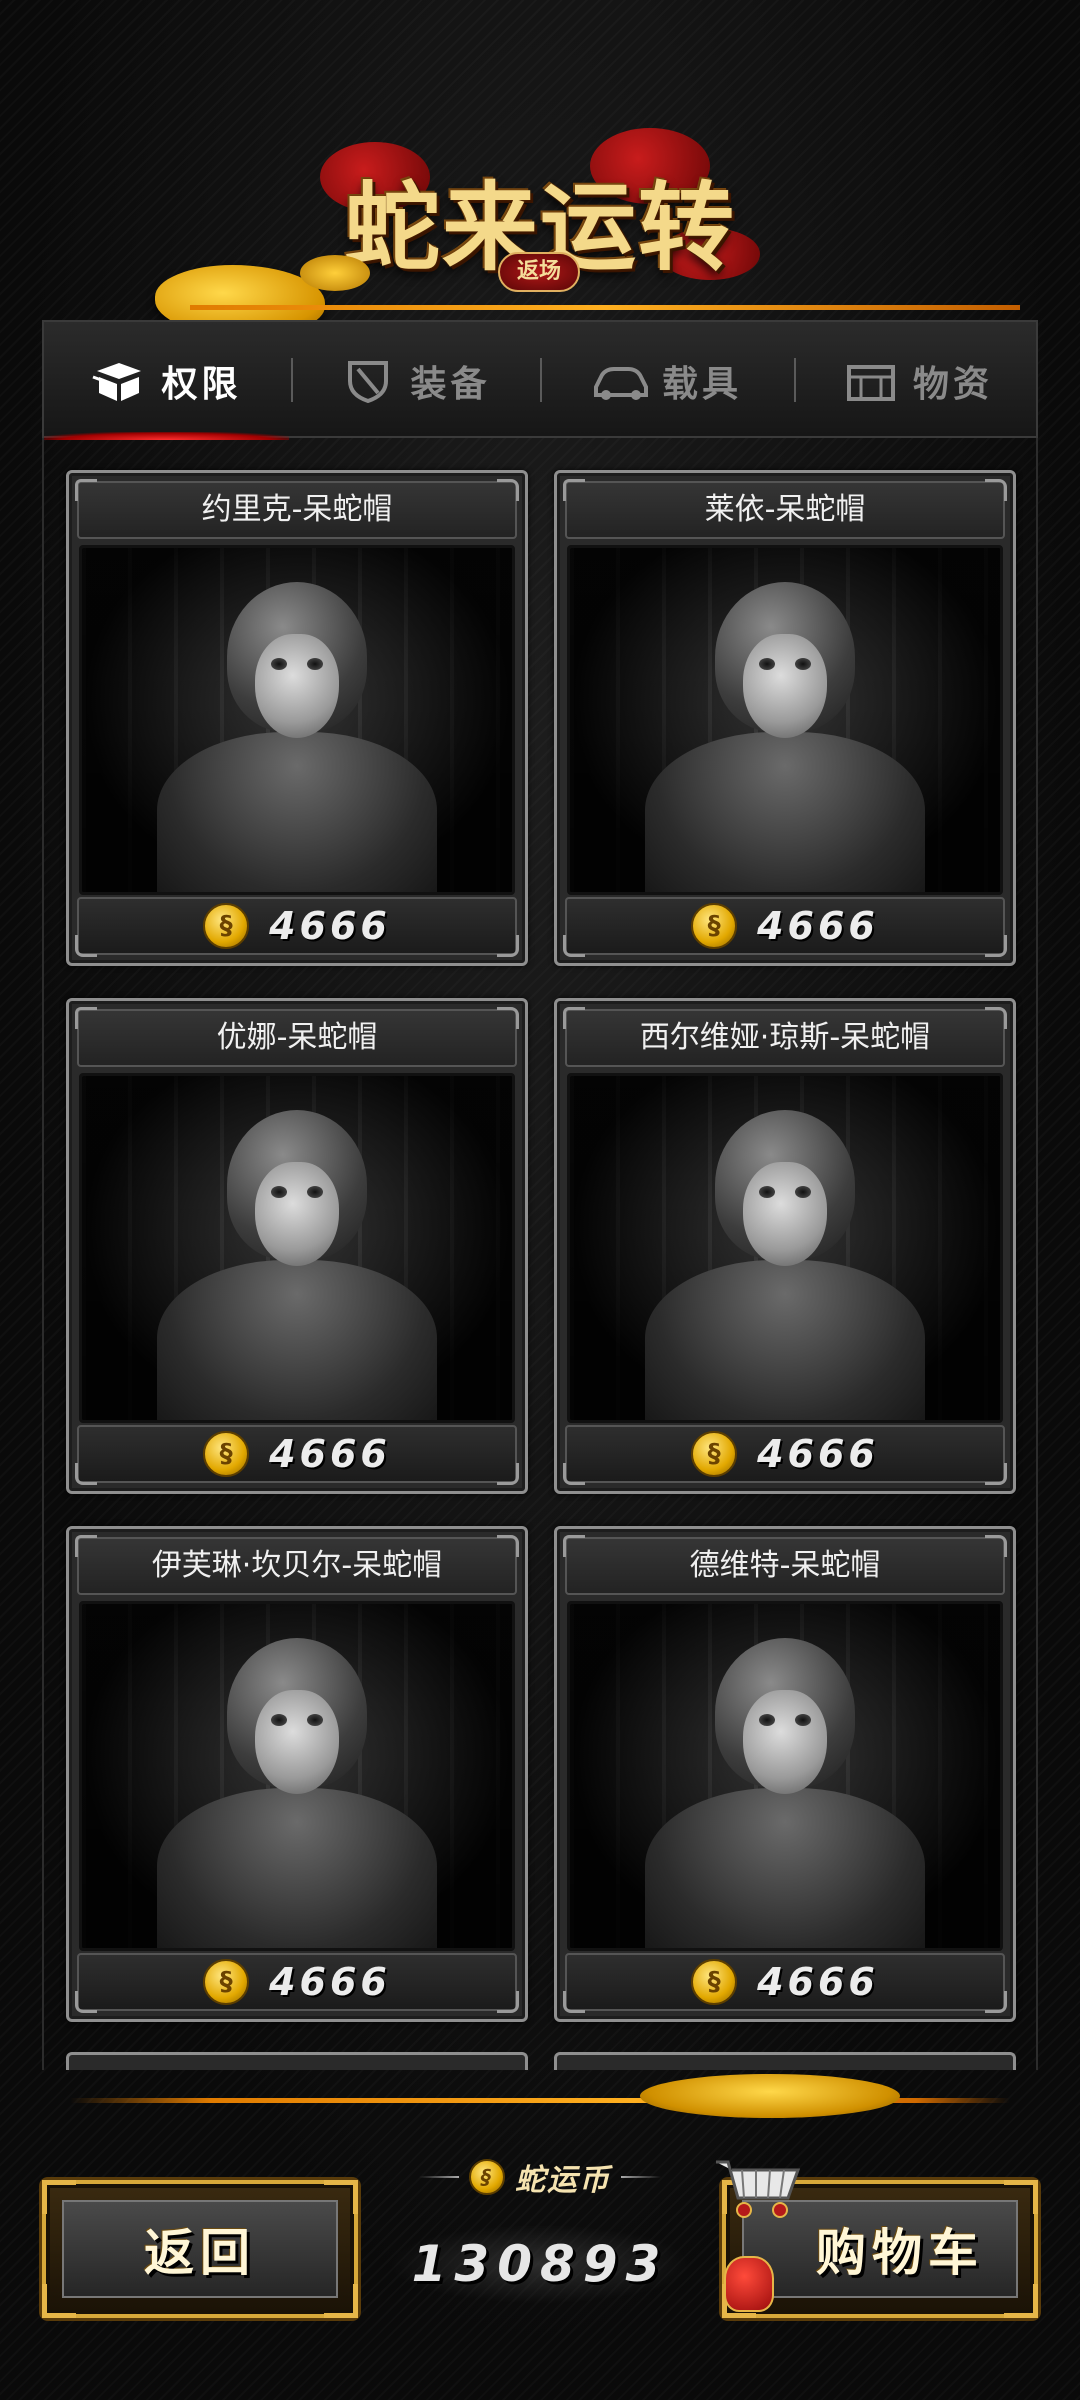 The width and height of the screenshot is (1080, 2400). Describe the element at coordinates (563, 2180) in the screenshot. I see `currency-name-text: 蛇运币` at that location.